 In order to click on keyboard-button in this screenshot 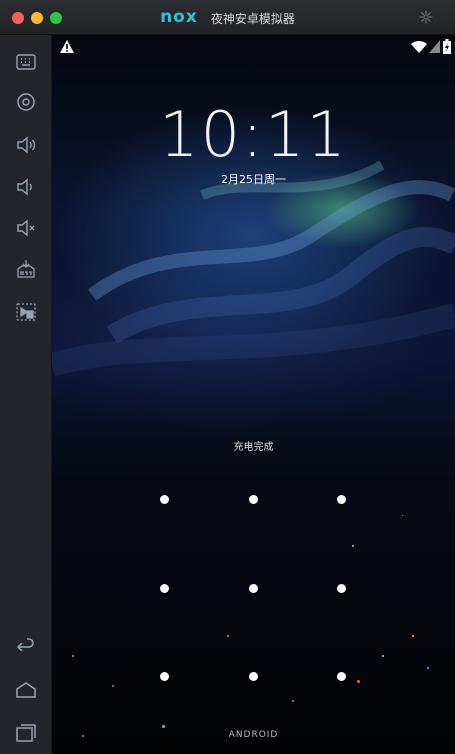, I will do `click(26, 62)`.